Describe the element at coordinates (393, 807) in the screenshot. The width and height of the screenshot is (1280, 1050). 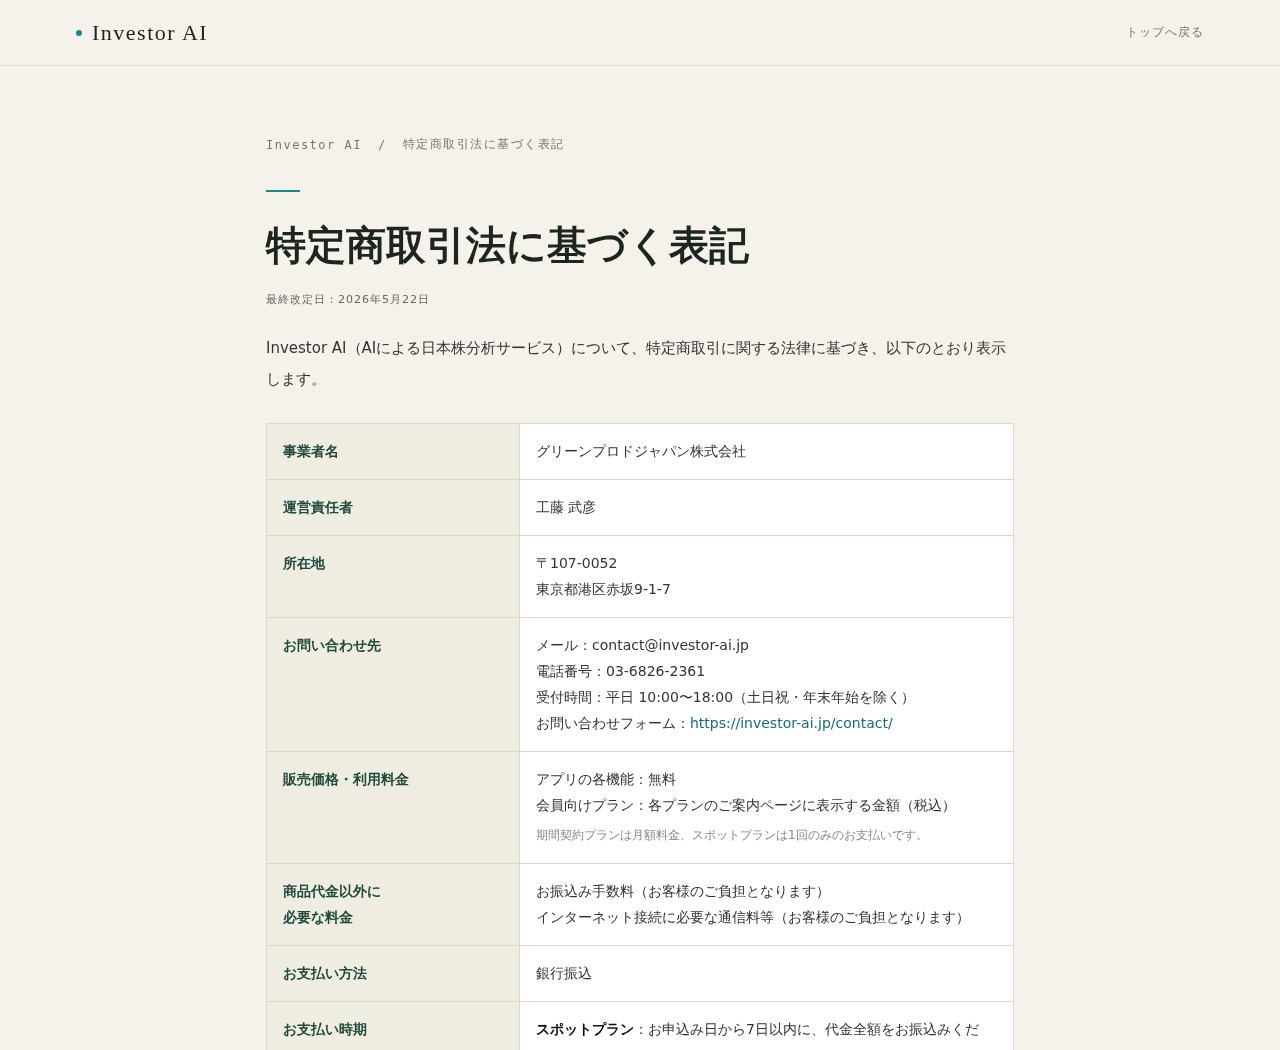
I see `table-header-cell: 販売価格・利用料金` at that location.